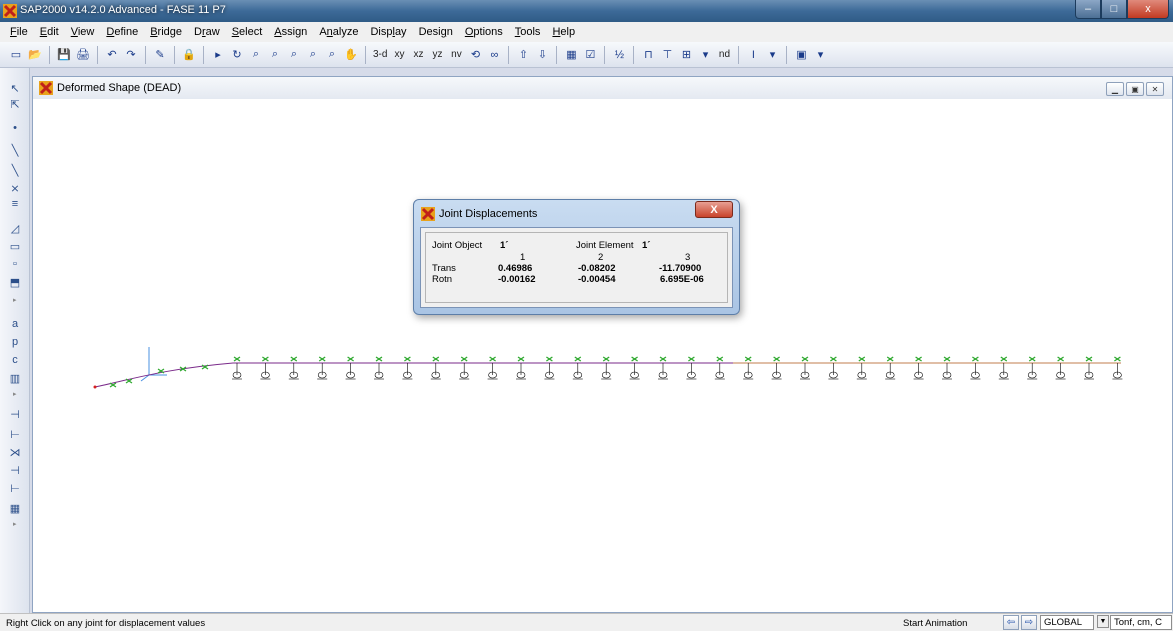  I want to click on rotate-3d-icon: ⟲, so click(475, 55).